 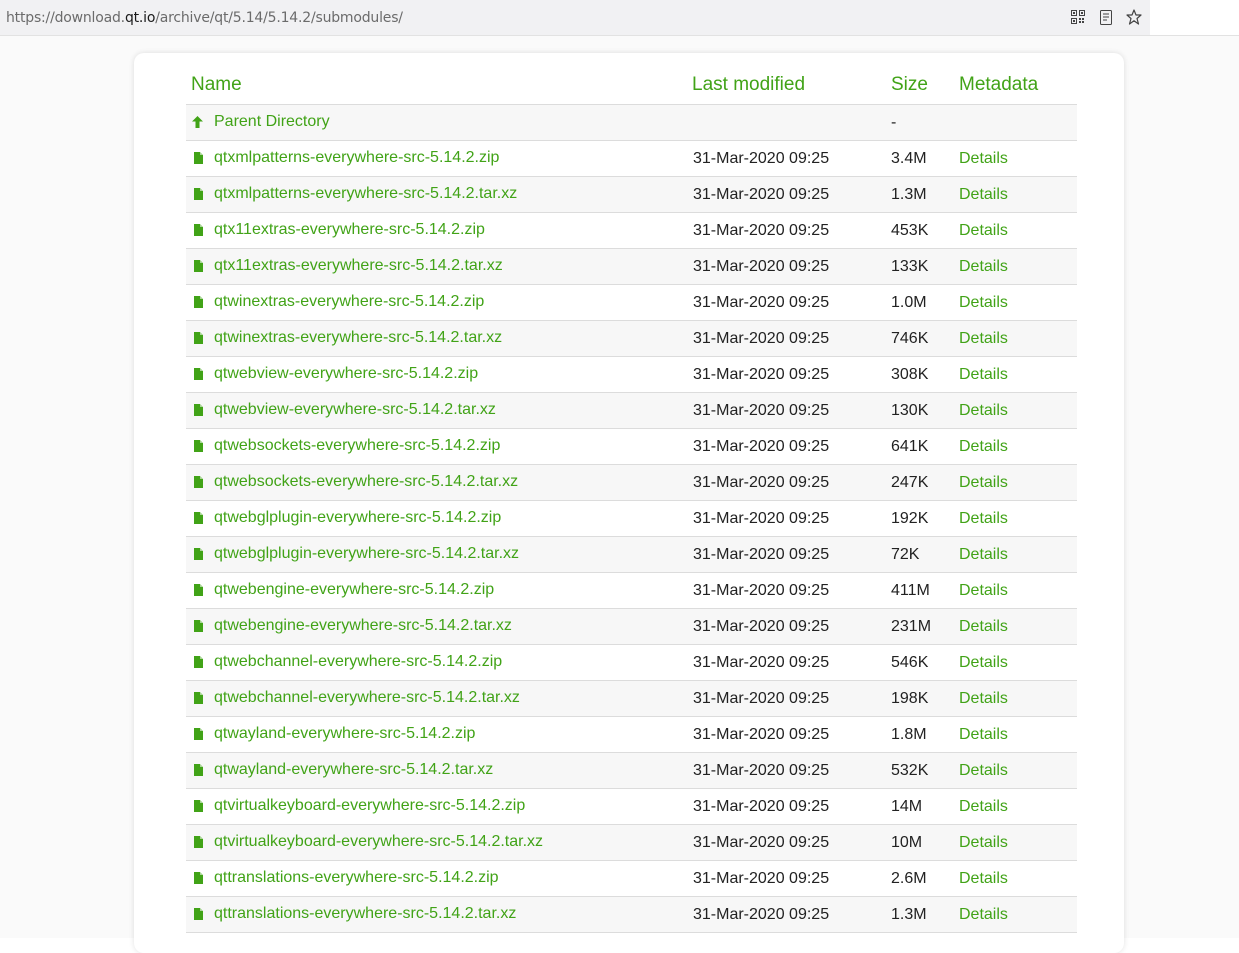 I want to click on table-header-row: Name Last modified Size Metadata, so click(x=631, y=85).